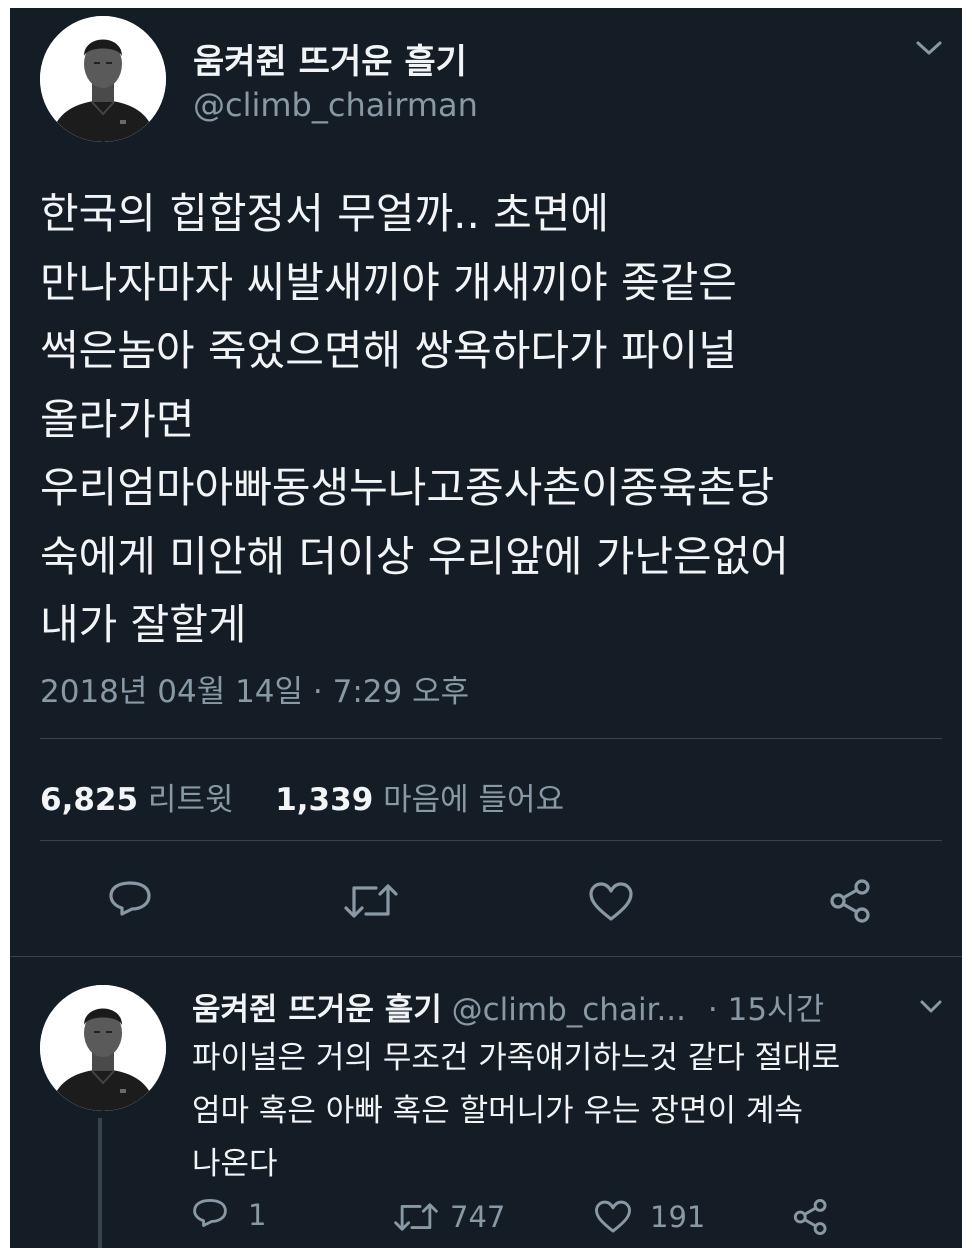 Image resolution: width=972 pixels, height=1256 pixels. What do you see at coordinates (388, 282) in the screenshot?
I see `tweet-text-line: 만나자마자 씨발새끼야 개새끼야 좆같은` at bounding box center [388, 282].